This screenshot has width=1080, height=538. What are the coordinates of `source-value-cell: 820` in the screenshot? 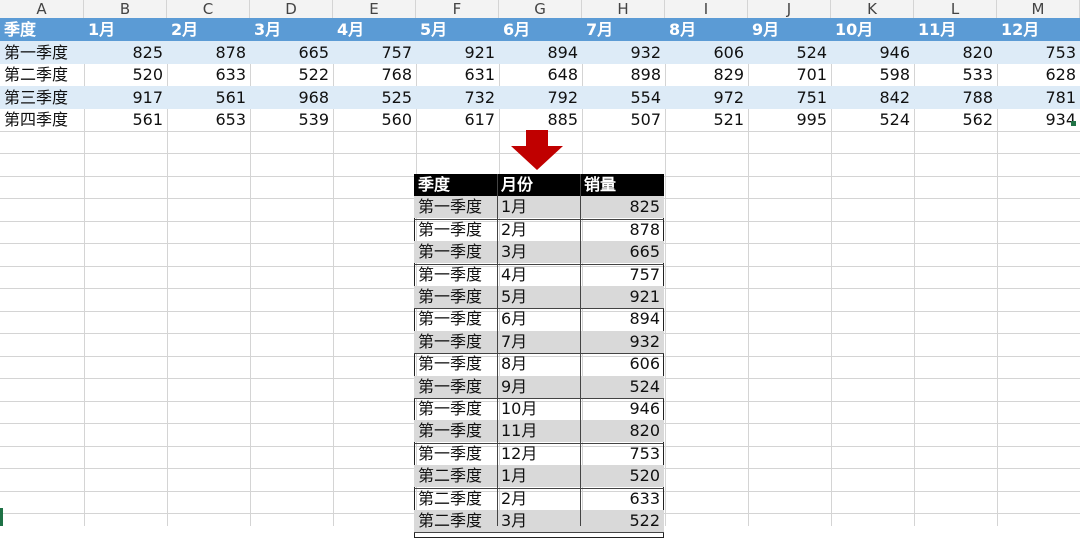 It's located at (955, 52).